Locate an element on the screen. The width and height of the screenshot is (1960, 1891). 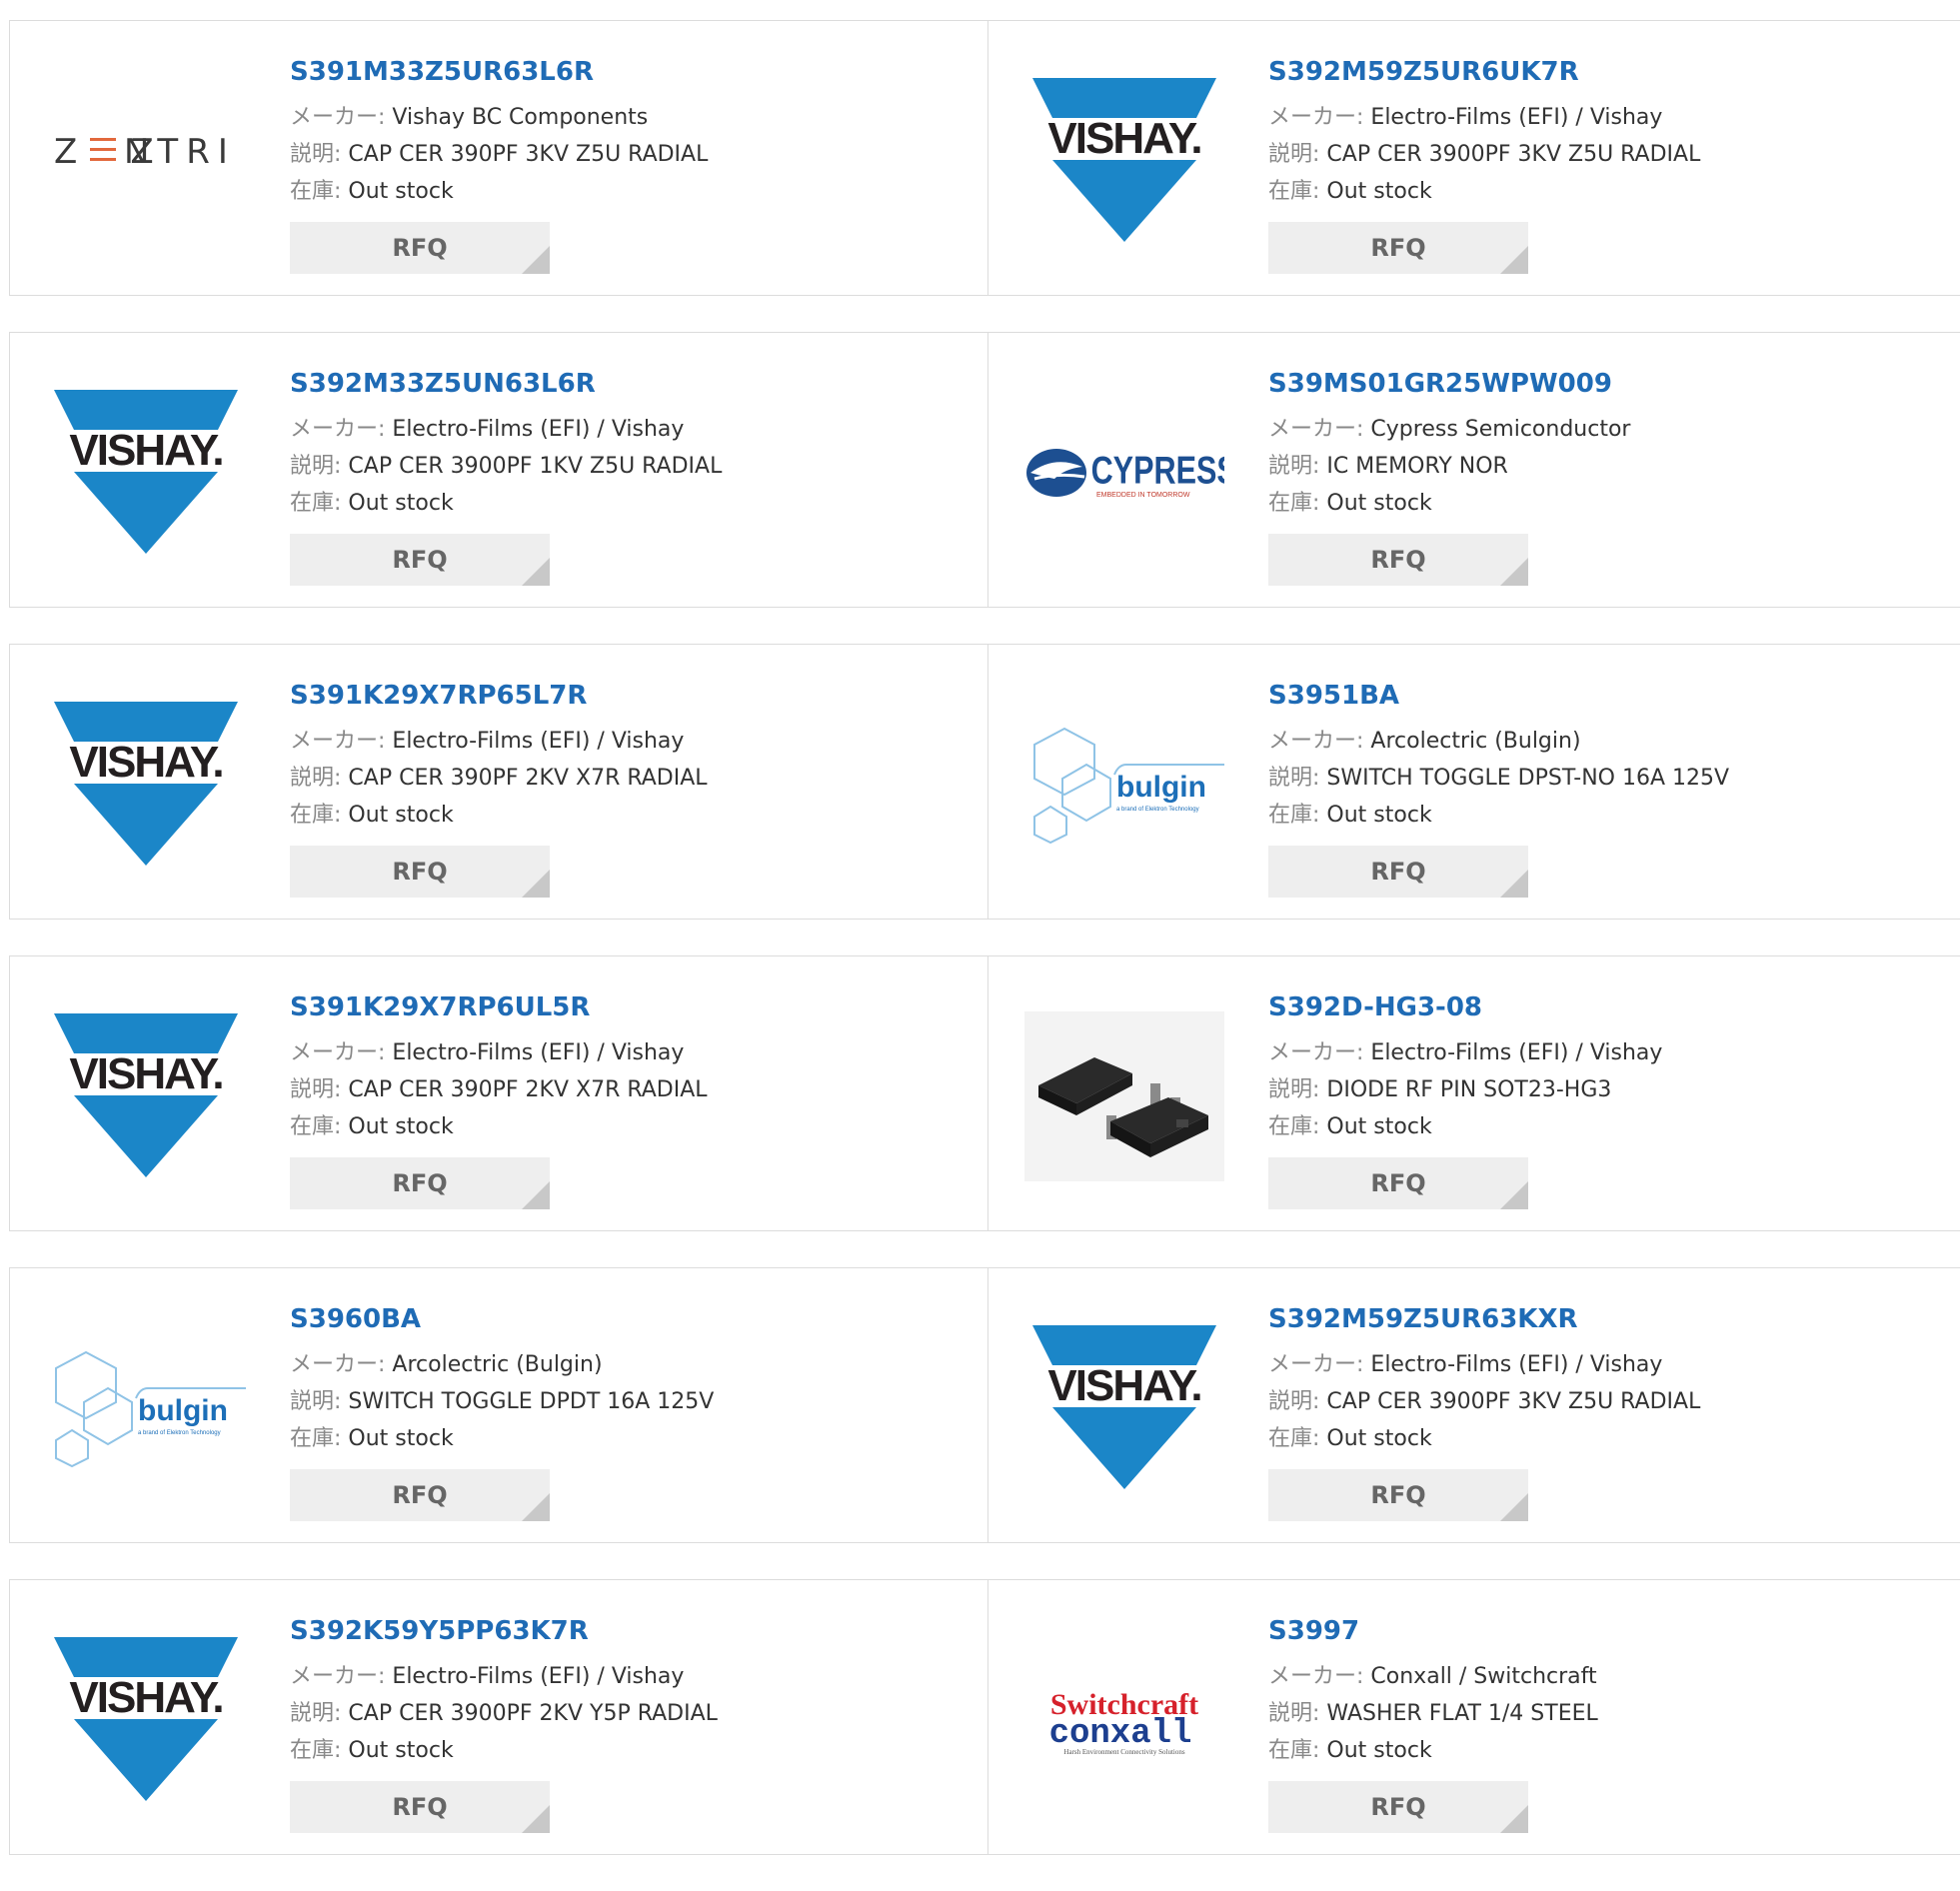
part-number-link: S392M59Z5UR6UK7R is located at coordinates (1608, 72).